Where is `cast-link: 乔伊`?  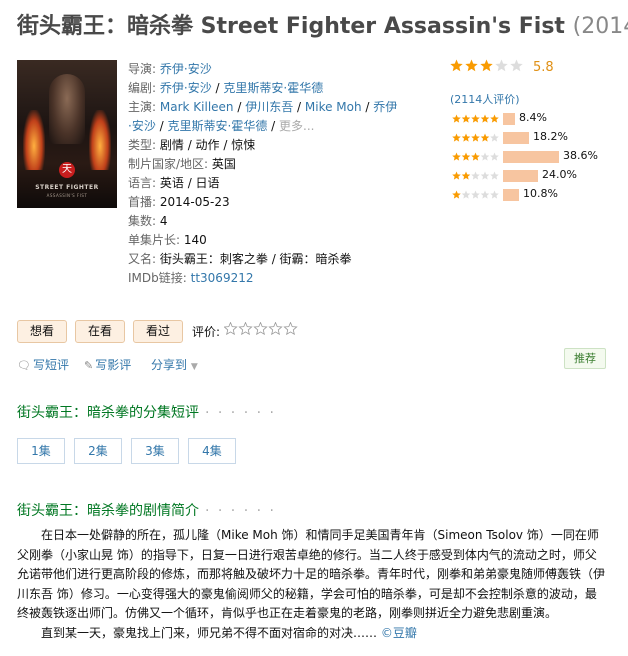 cast-link: 乔伊 is located at coordinates (385, 107).